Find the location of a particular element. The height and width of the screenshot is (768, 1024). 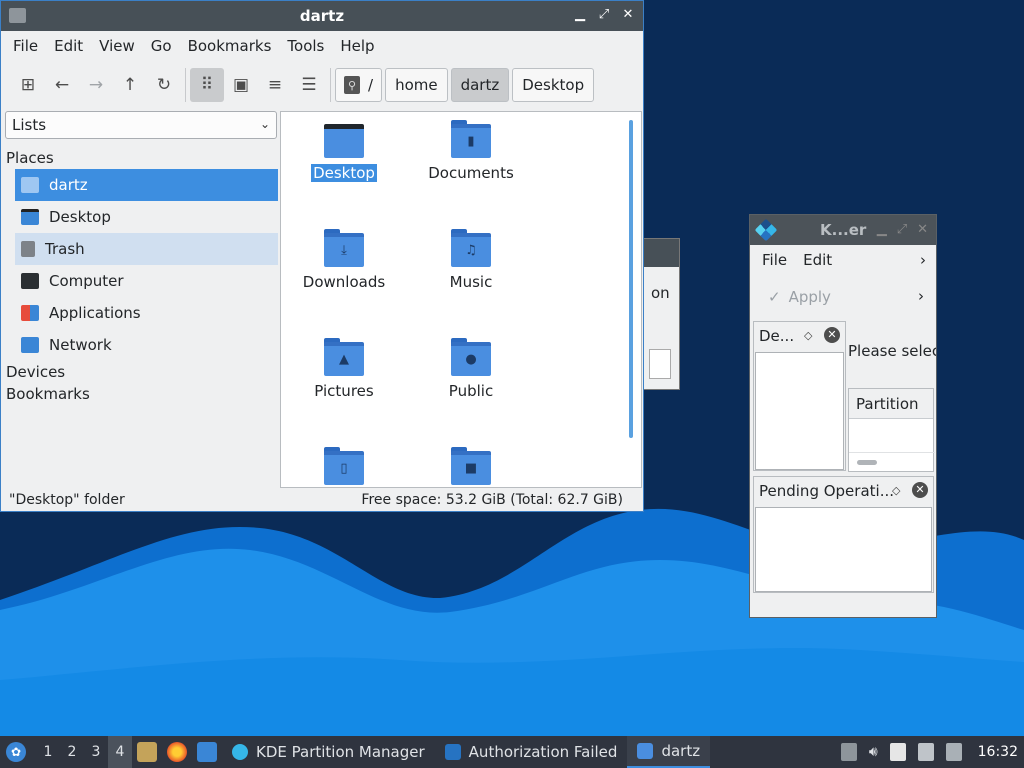

reload-icon: ↻ is located at coordinates (164, 85).